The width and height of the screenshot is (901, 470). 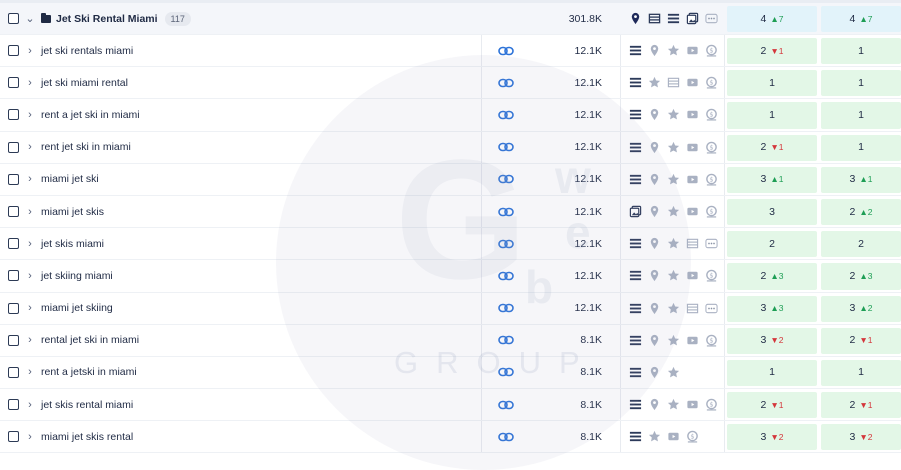 I want to click on position-1: 1, so click(x=772, y=114).